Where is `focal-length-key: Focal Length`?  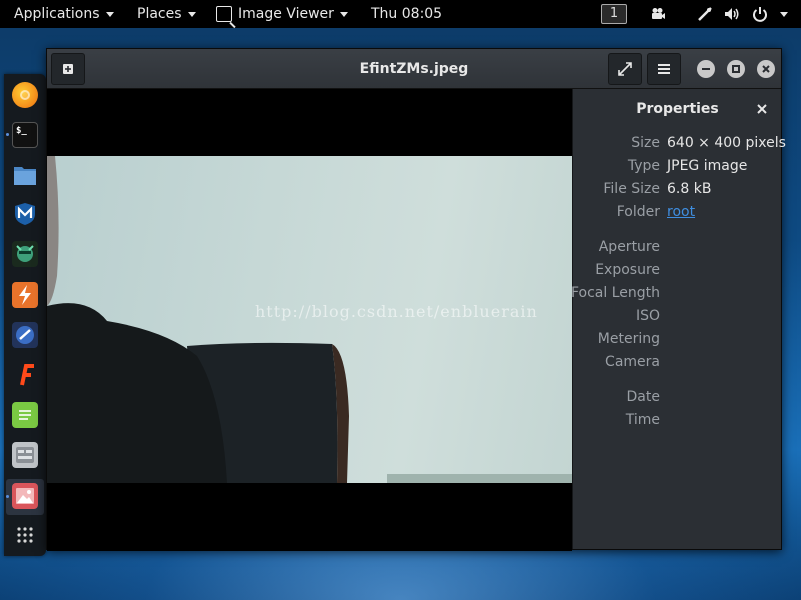 focal-length-key: Focal Length is located at coordinates (615, 293).